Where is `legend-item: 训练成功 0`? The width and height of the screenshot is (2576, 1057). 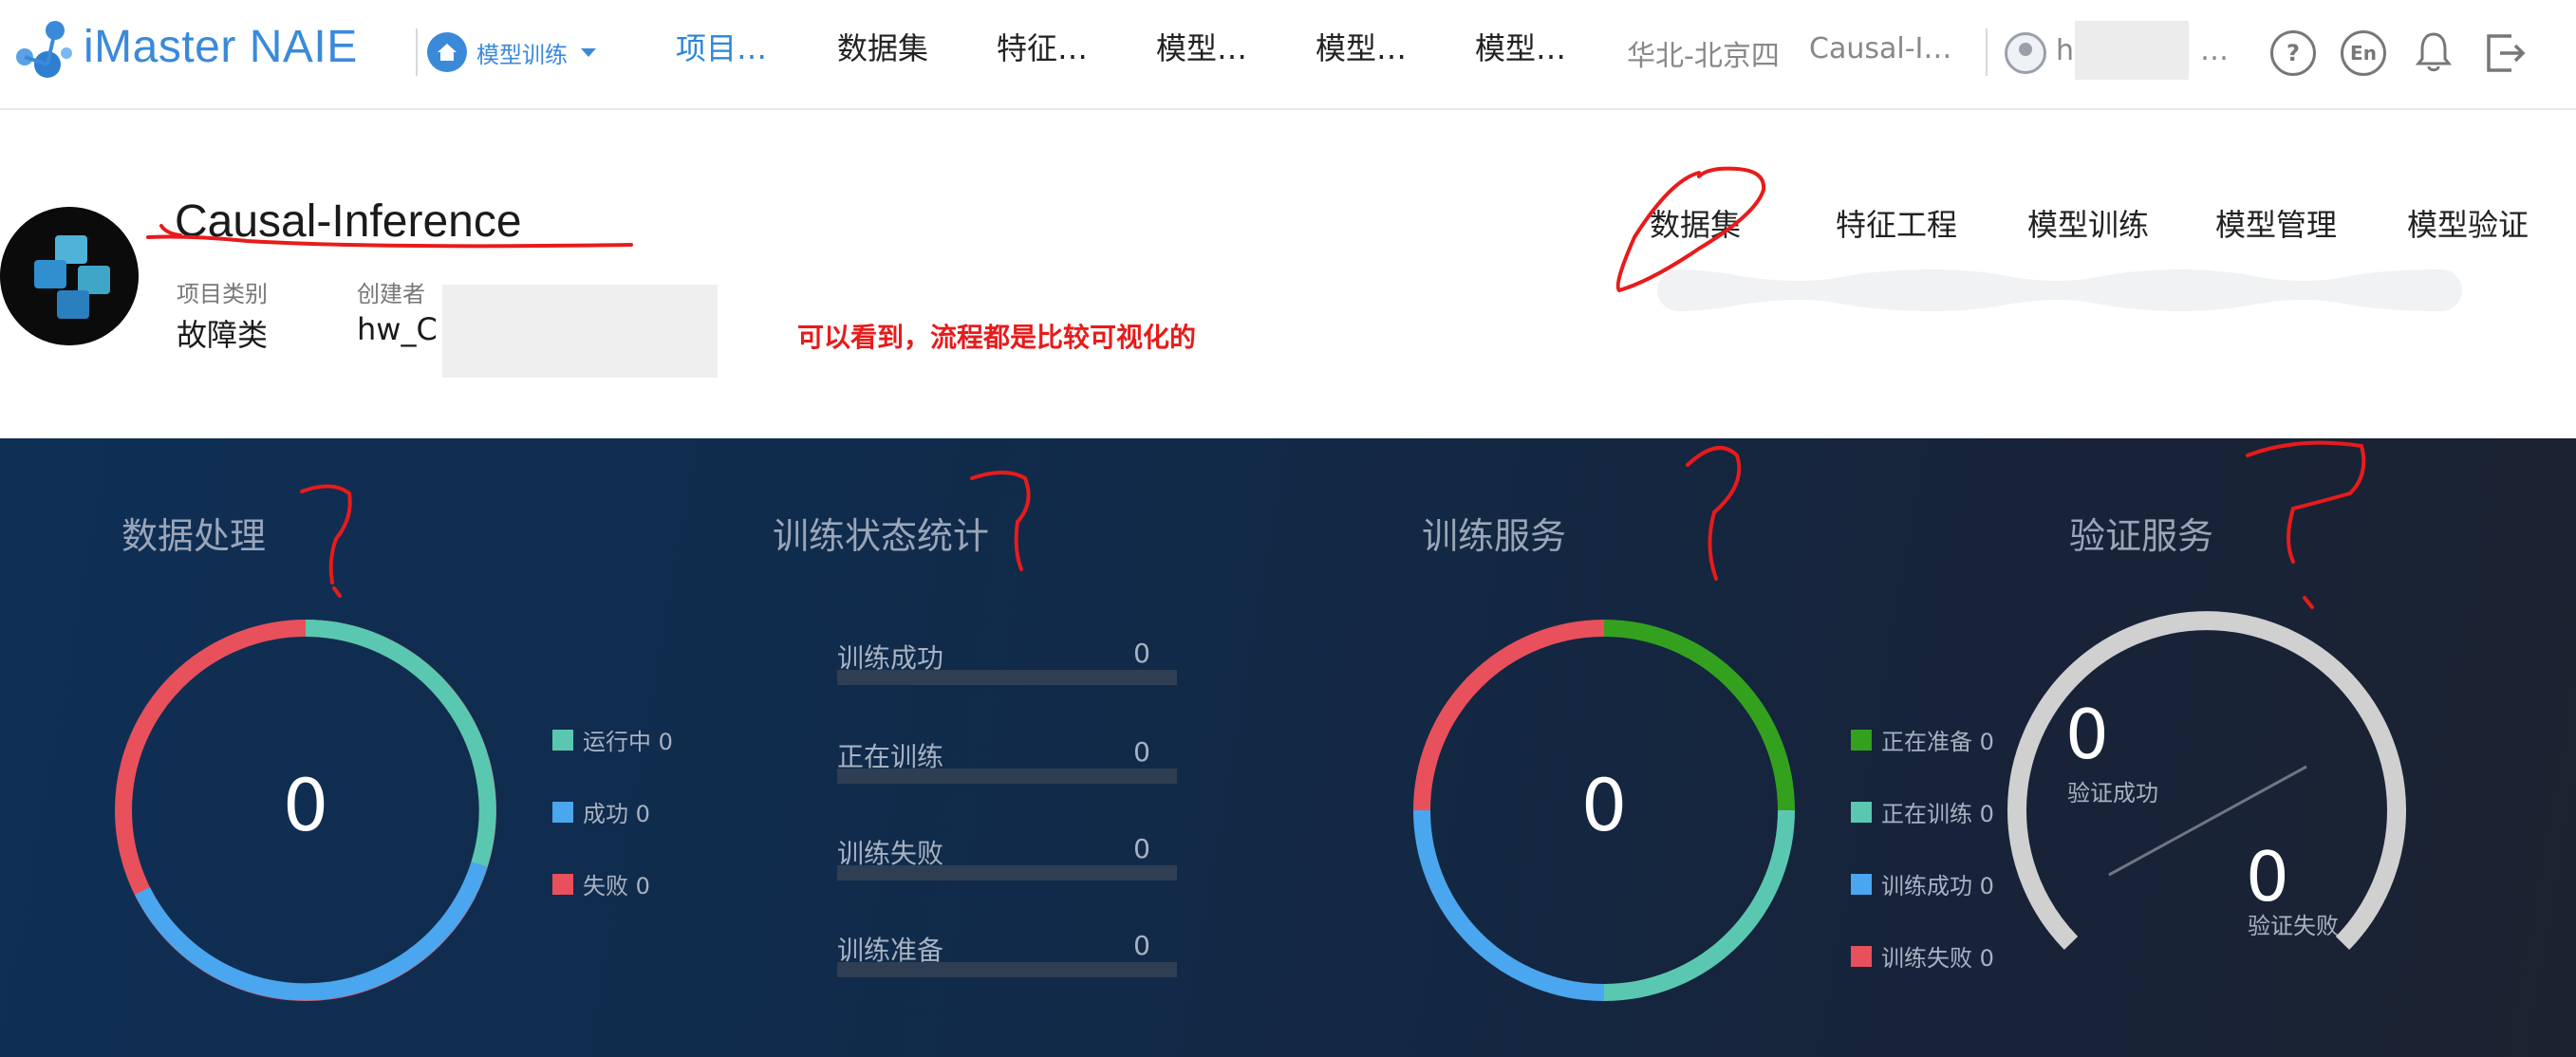 legend-item: 训练成功 0 is located at coordinates (1923, 883).